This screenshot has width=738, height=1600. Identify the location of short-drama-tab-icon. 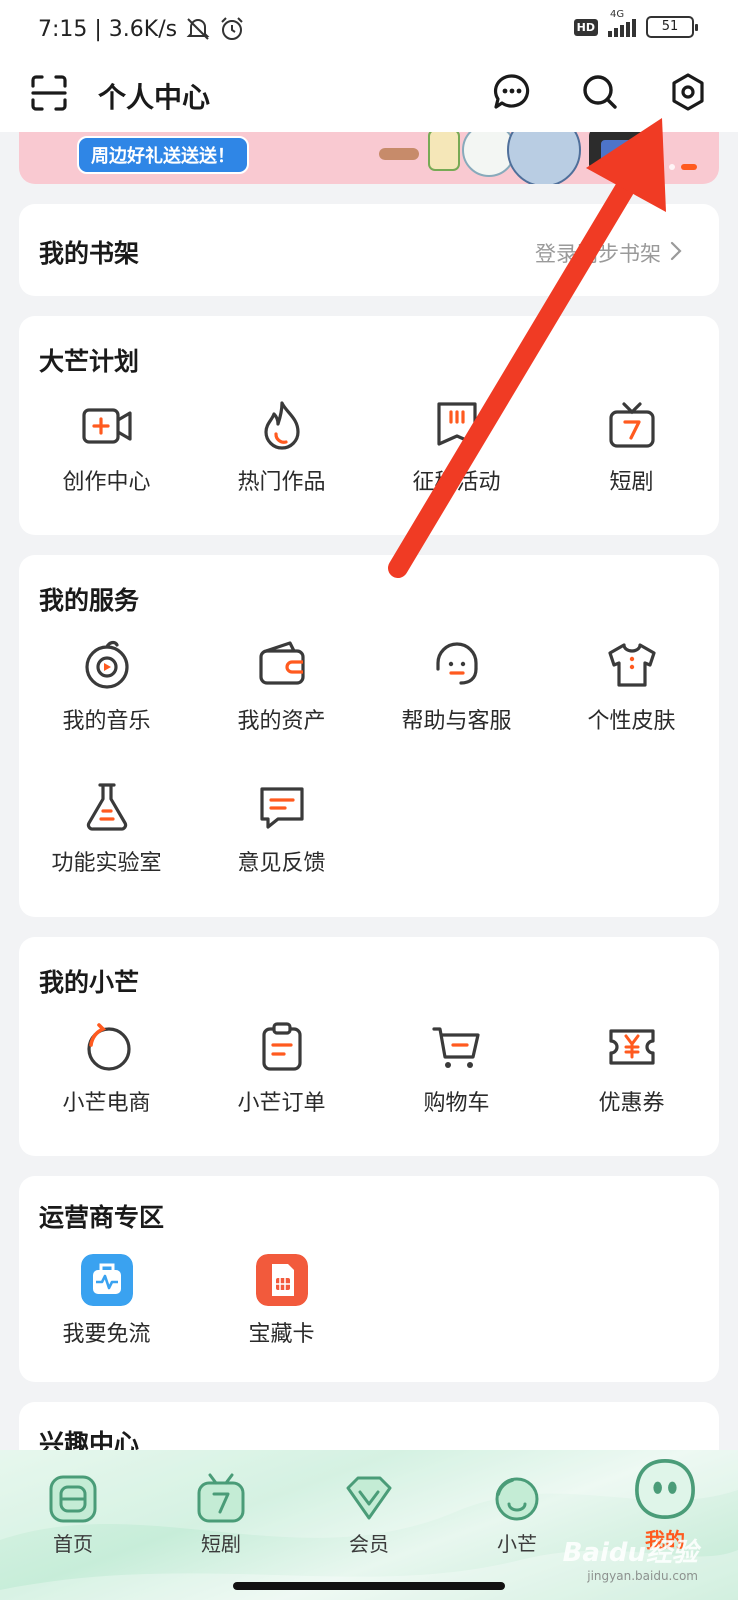
(221, 1498).